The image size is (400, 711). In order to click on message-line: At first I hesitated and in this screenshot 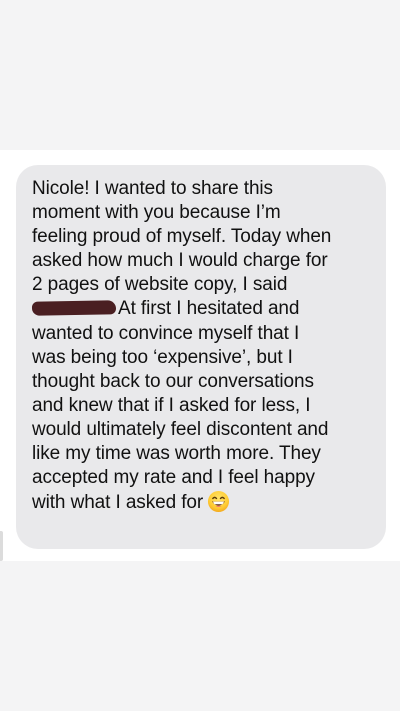, I will do `click(209, 309)`.